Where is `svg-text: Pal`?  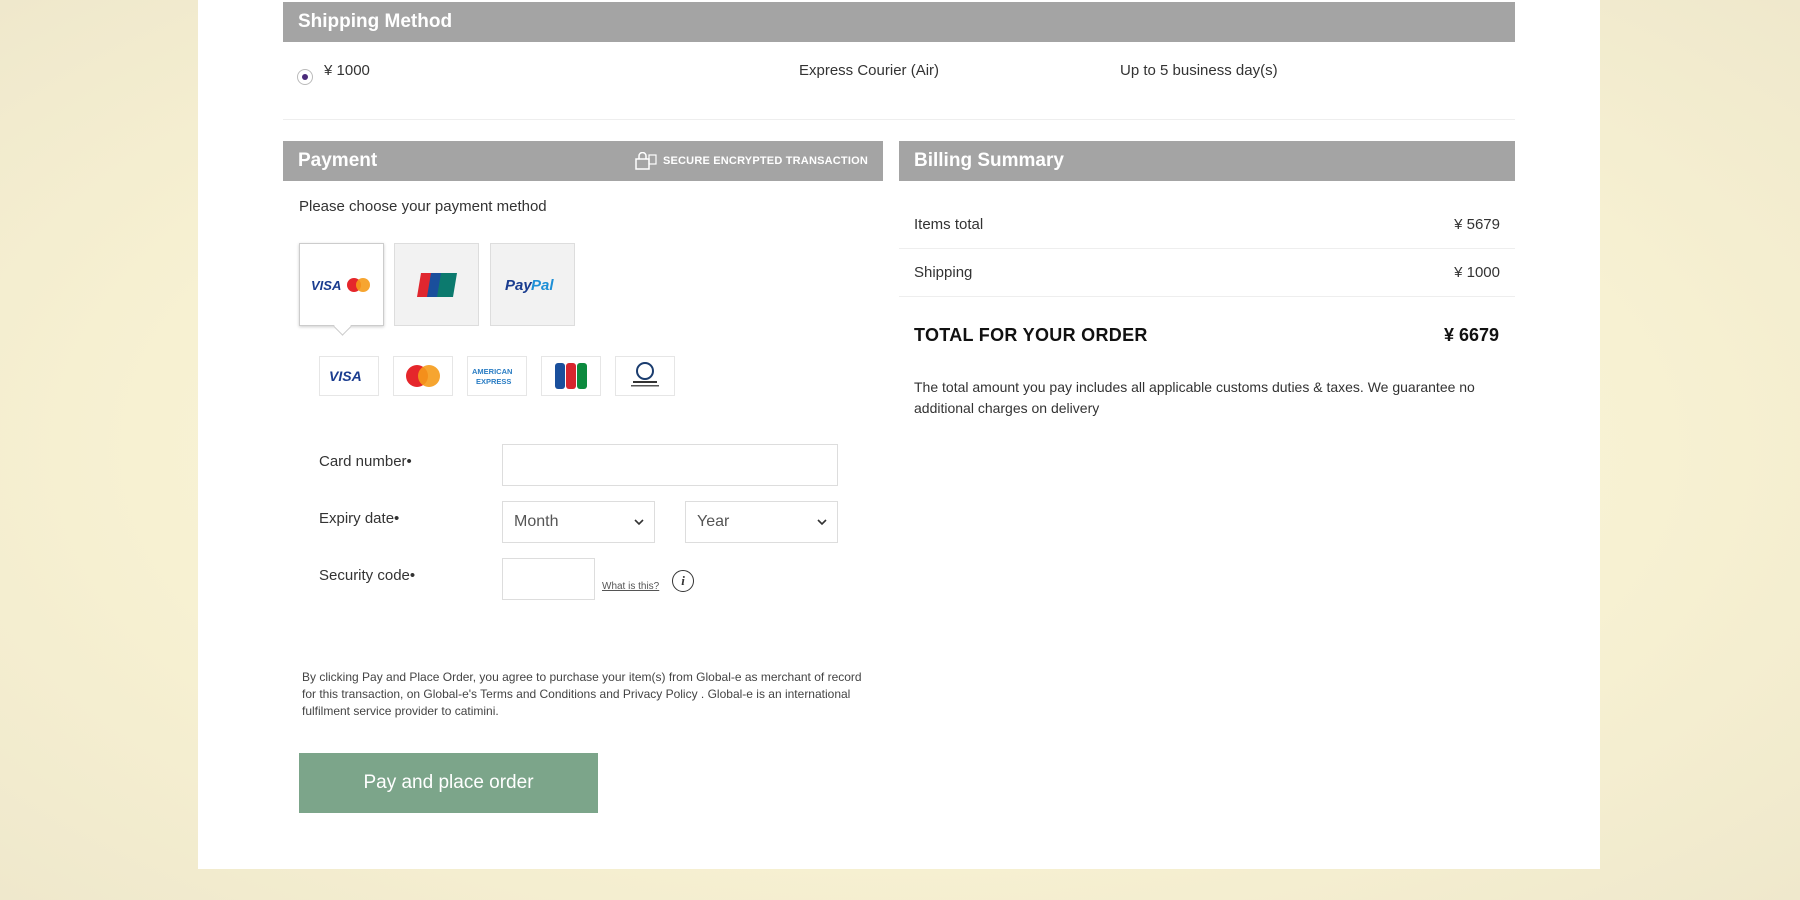 svg-text: Pal is located at coordinates (542, 285).